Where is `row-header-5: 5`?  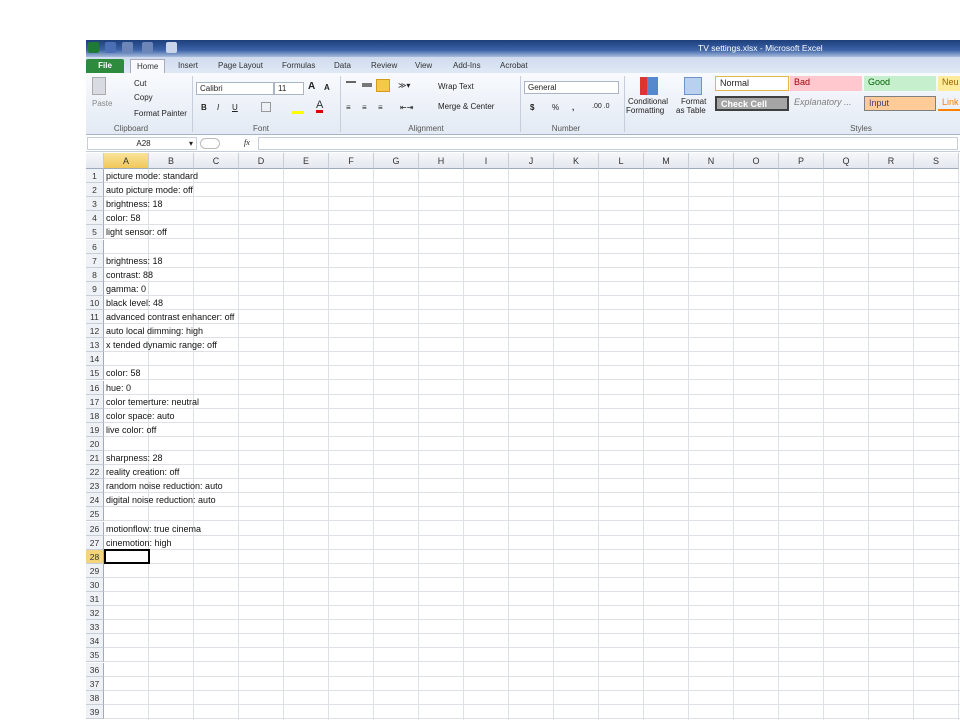 row-header-5: 5 is located at coordinates (95, 232).